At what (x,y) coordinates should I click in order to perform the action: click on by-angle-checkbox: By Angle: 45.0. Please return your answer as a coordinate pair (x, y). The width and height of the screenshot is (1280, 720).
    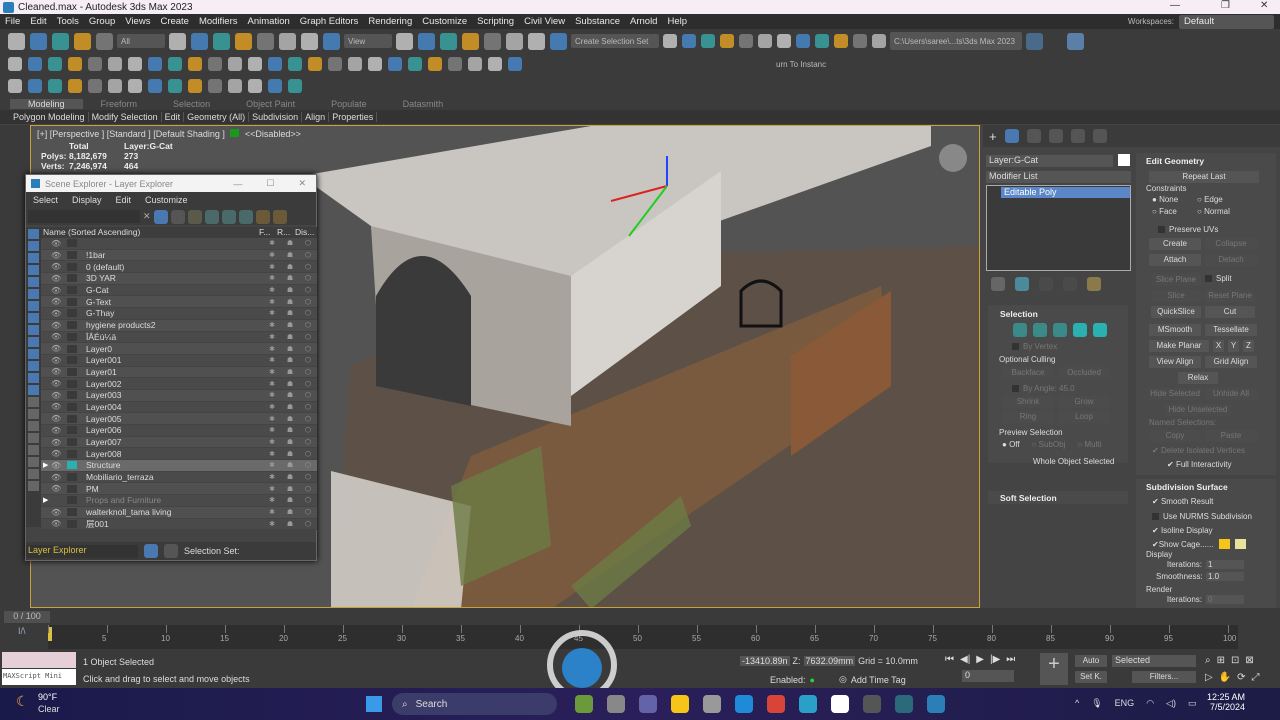
    Looking at the image, I should click on (1070, 388).